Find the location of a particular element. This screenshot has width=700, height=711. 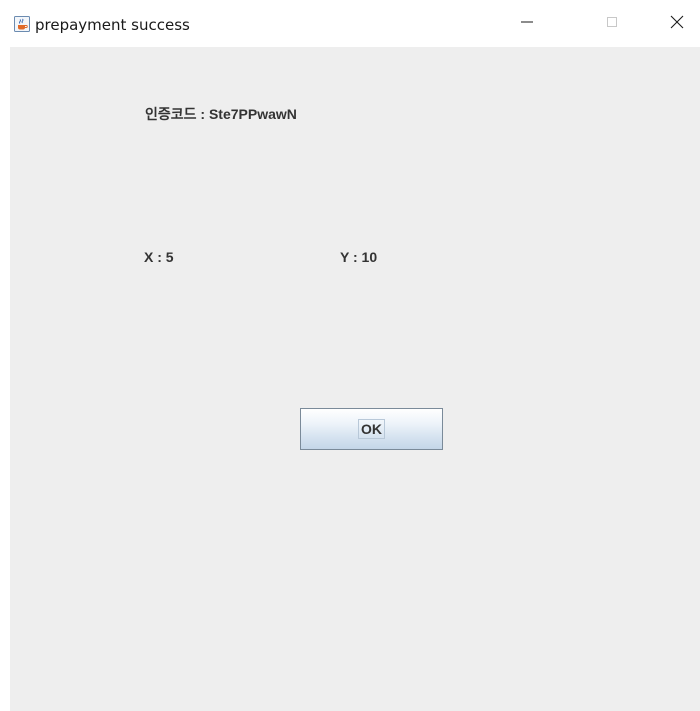

close-button is located at coordinates (677, 24).